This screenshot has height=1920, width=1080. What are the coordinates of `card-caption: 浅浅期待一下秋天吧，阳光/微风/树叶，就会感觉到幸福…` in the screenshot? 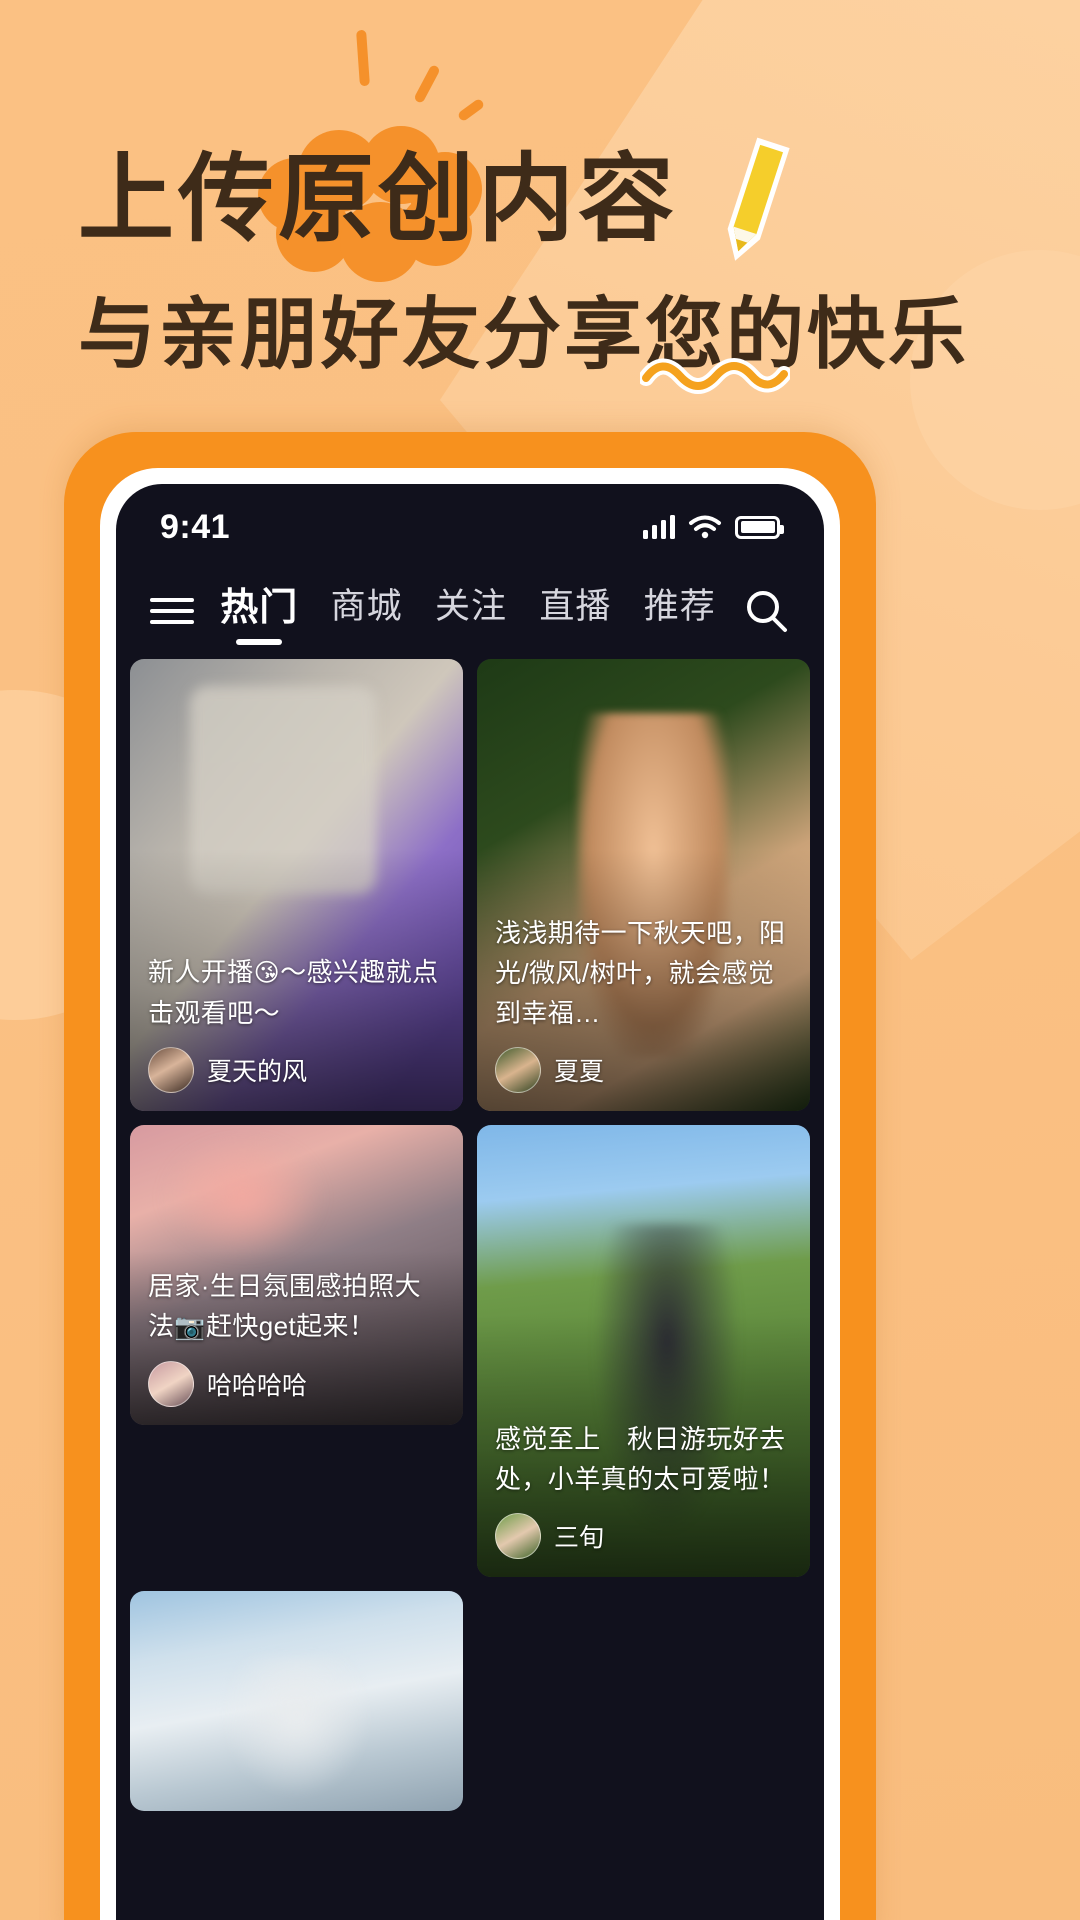 It's located at (640, 973).